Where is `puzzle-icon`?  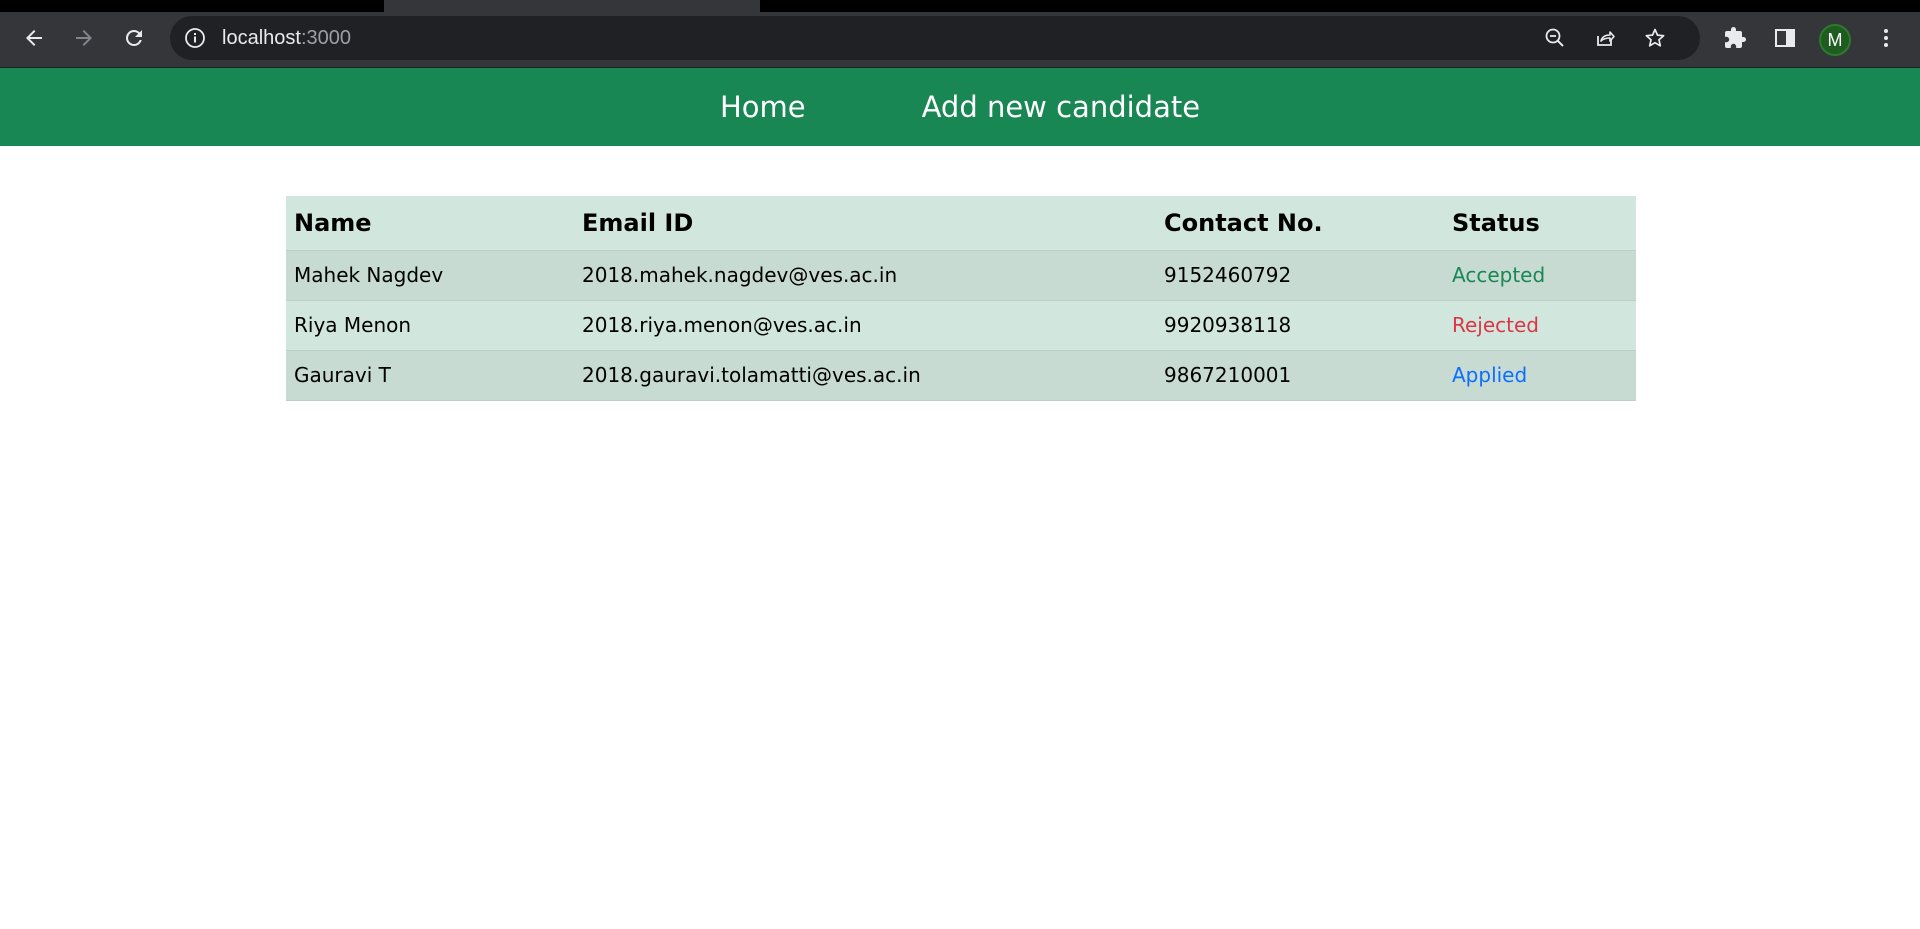 puzzle-icon is located at coordinates (1735, 40).